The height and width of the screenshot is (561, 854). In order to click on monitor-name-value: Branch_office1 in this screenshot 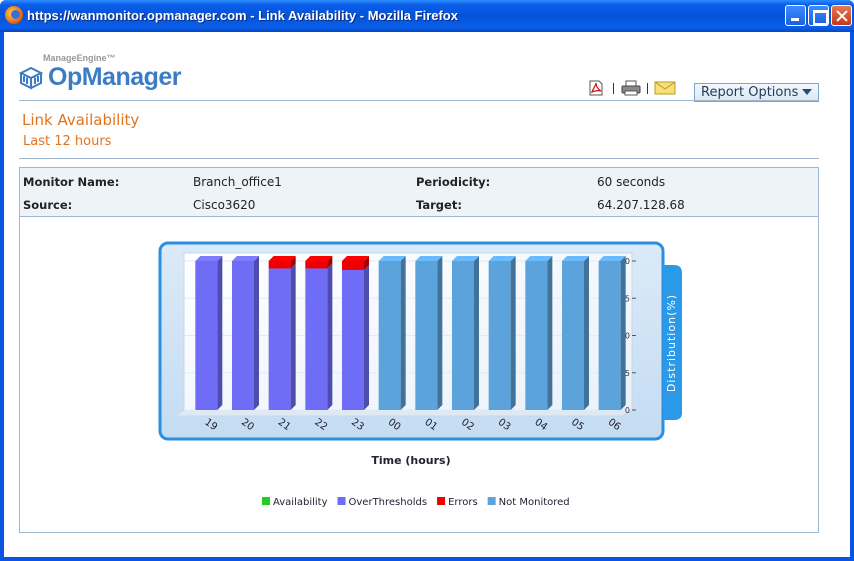, I will do `click(237, 182)`.